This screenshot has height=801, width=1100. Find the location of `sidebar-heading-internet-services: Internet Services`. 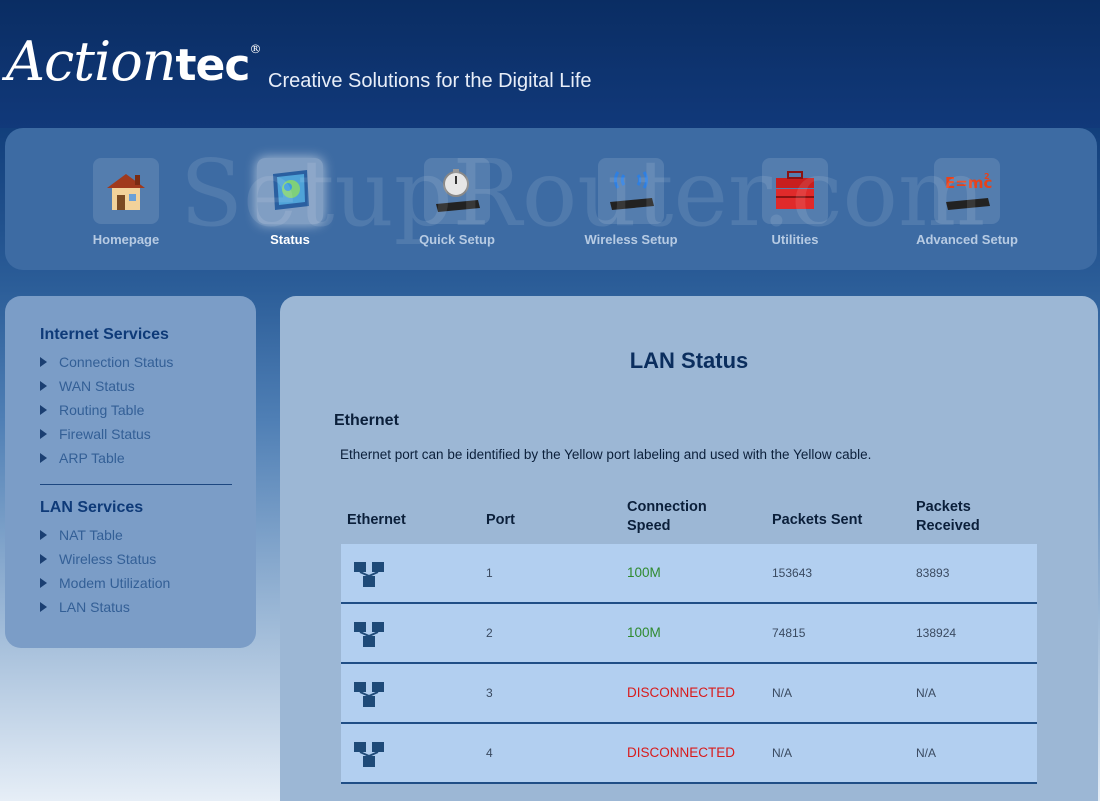

sidebar-heading-internet-services: Internet Services is located at coordinates (104, 334).